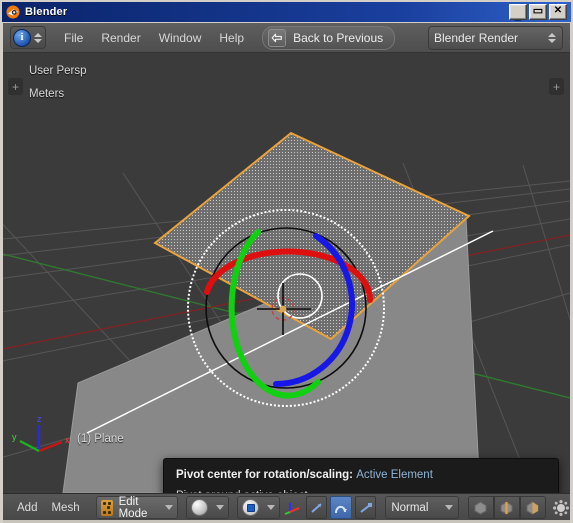 Image resolution: width=573 pixels, height=523 pixels. What do you see at coordinates (180, 38) in the screenshot?
I see `menu-window: Window` at bounding box center [180, 38].